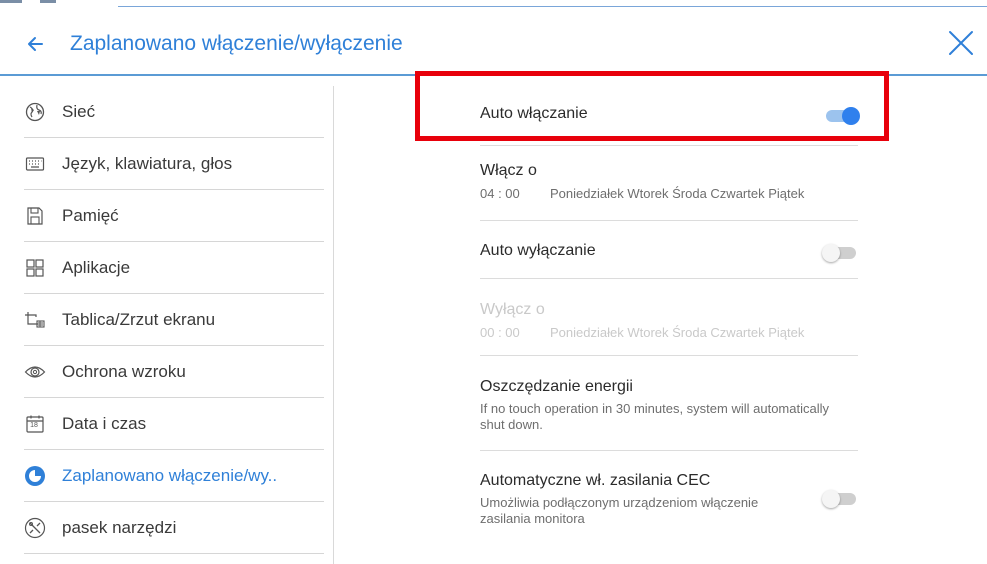 The height and width of the screenshot is (564, 987). What do you see at coordinates (552, 6) in the screenshot?
I see `top-strip-line` at bounding box center [552, 6].